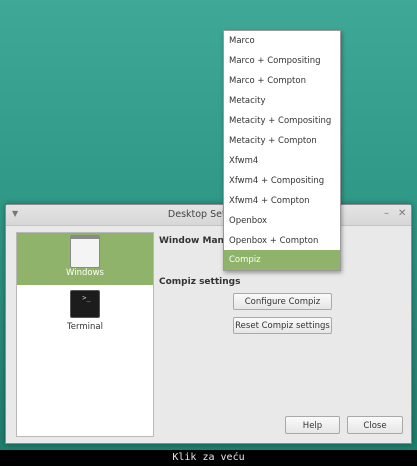  What do you see at coordinates (282, 201) in the screenshot?
I see `menu-item-xfwm4-compton: Xfwm4 + Compton` at bounding box center [282, 201].